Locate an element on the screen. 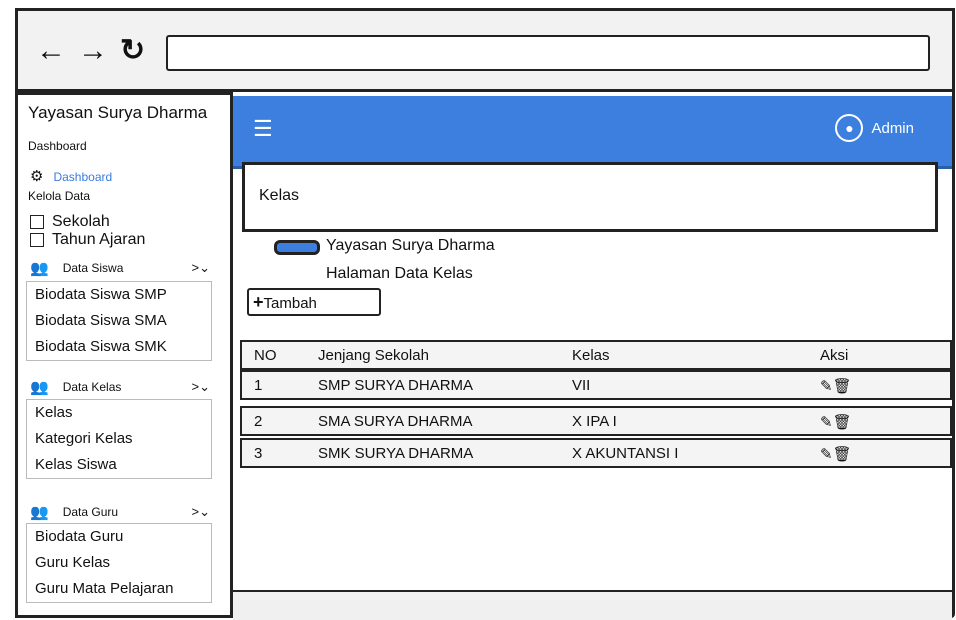 The width and height of the screenshot is (956, 620). user-menu: ● Admin is located at coordinates (874, 128).